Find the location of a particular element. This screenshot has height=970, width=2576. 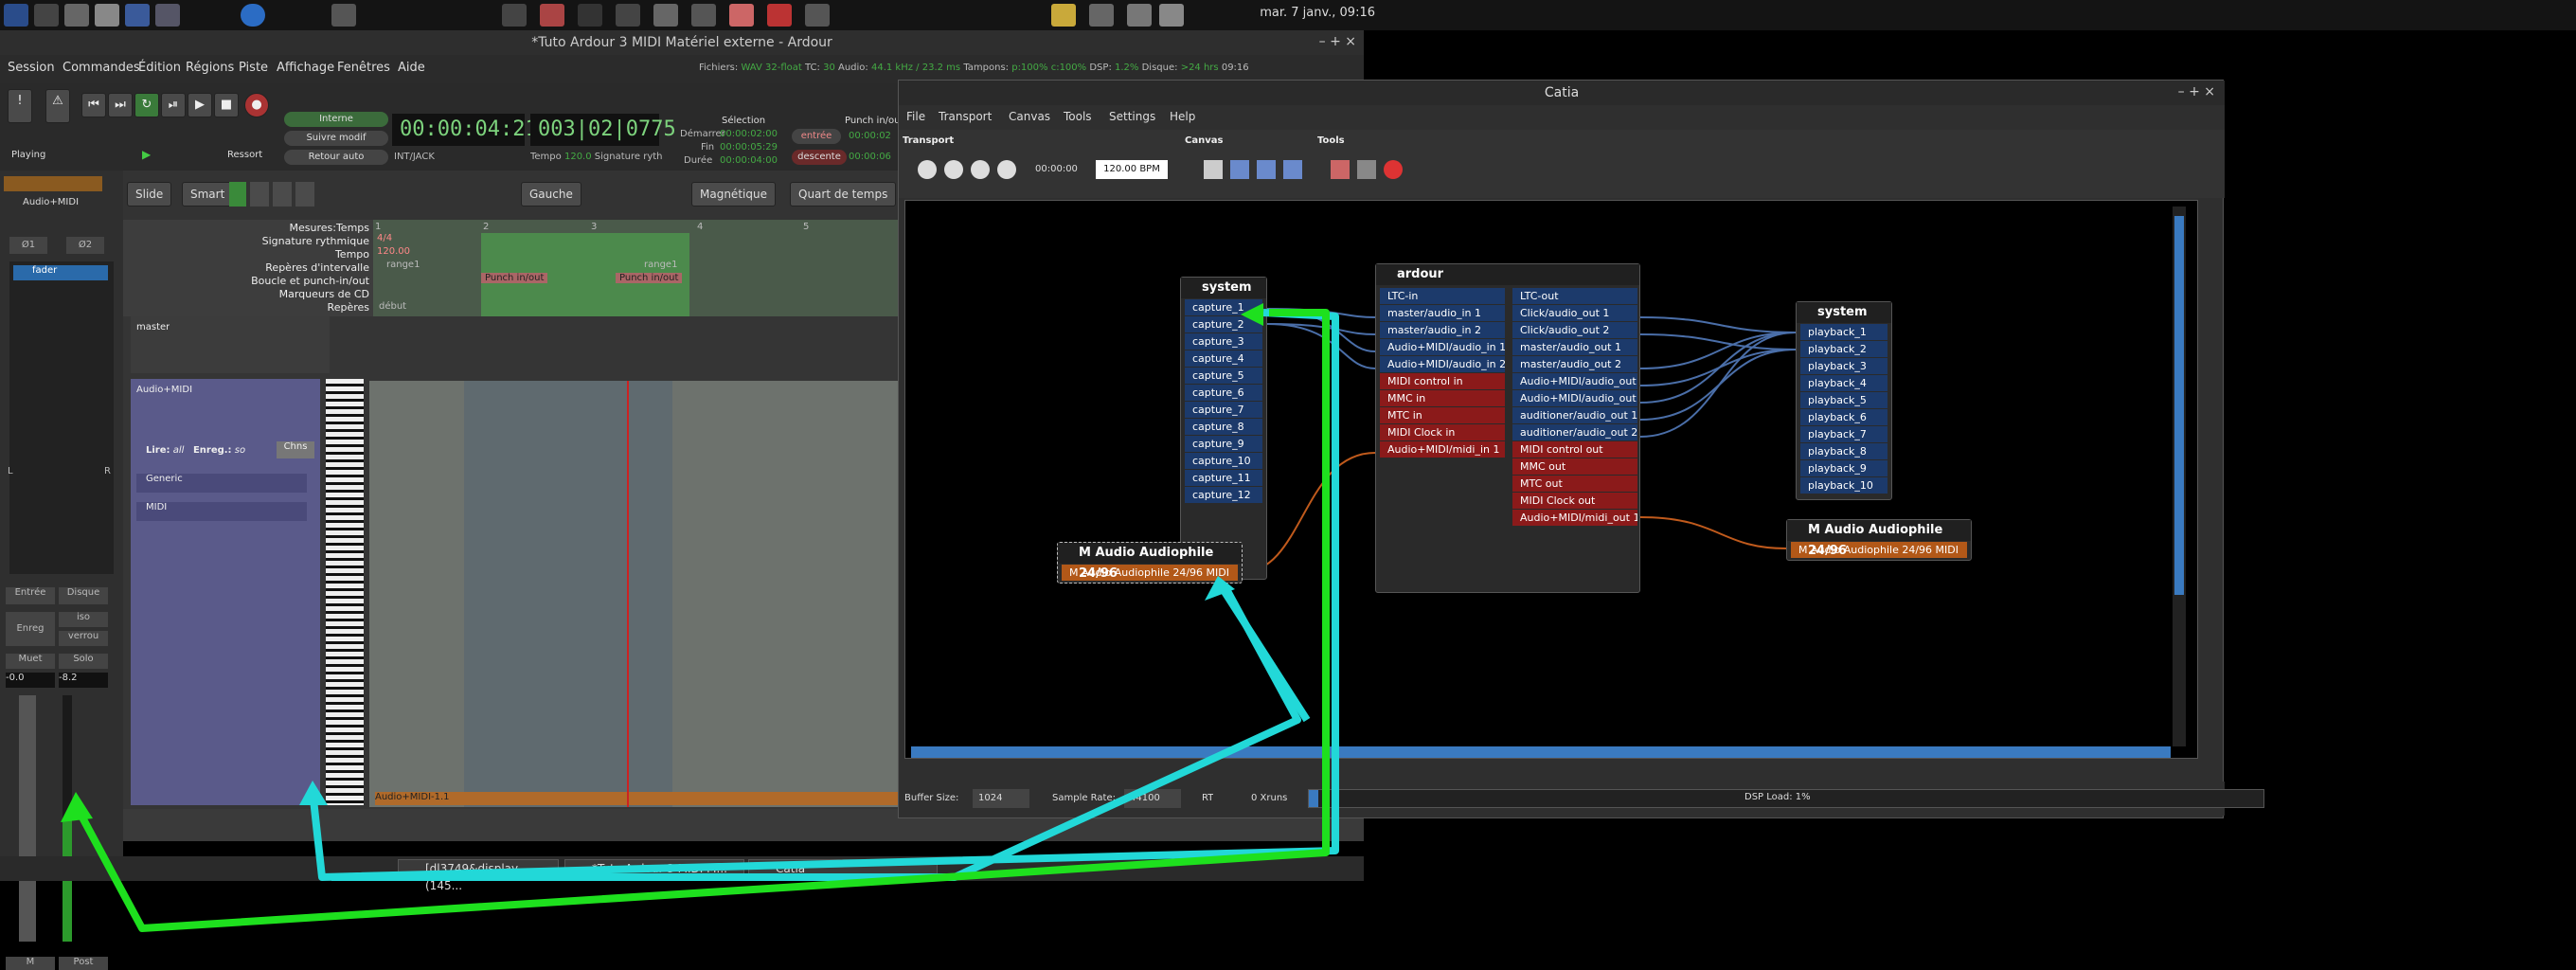

tempo-marker: 120.00 is located at coordinates (393, 252).